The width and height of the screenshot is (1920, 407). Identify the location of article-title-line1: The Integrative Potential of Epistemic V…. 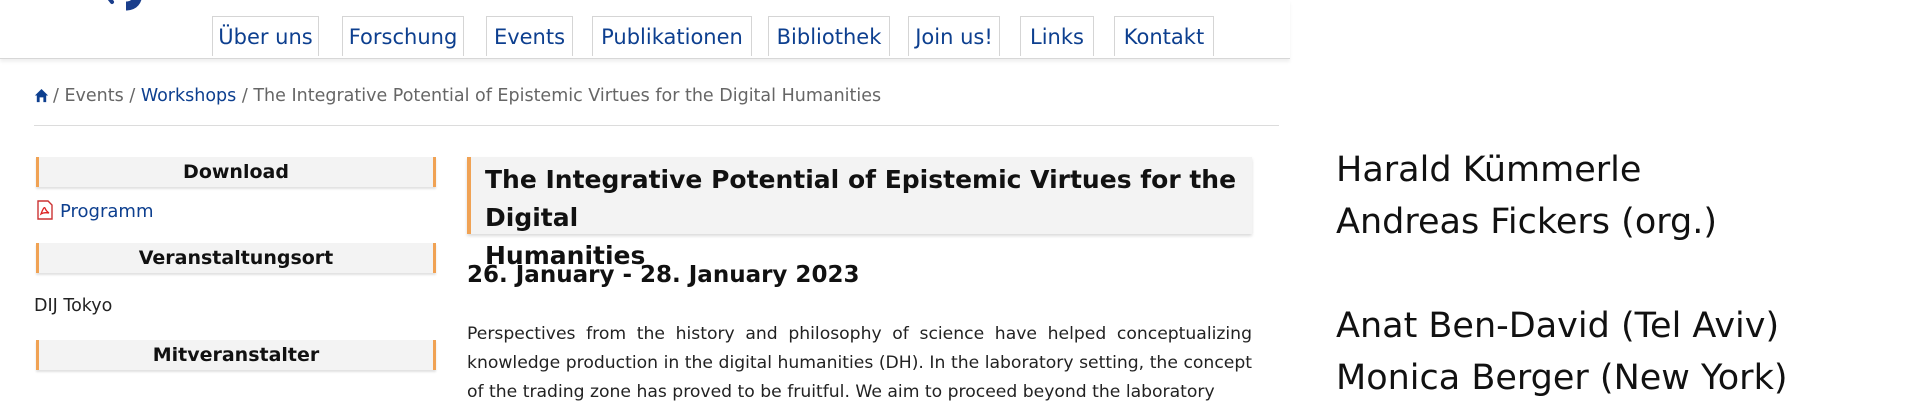
(861, 198).